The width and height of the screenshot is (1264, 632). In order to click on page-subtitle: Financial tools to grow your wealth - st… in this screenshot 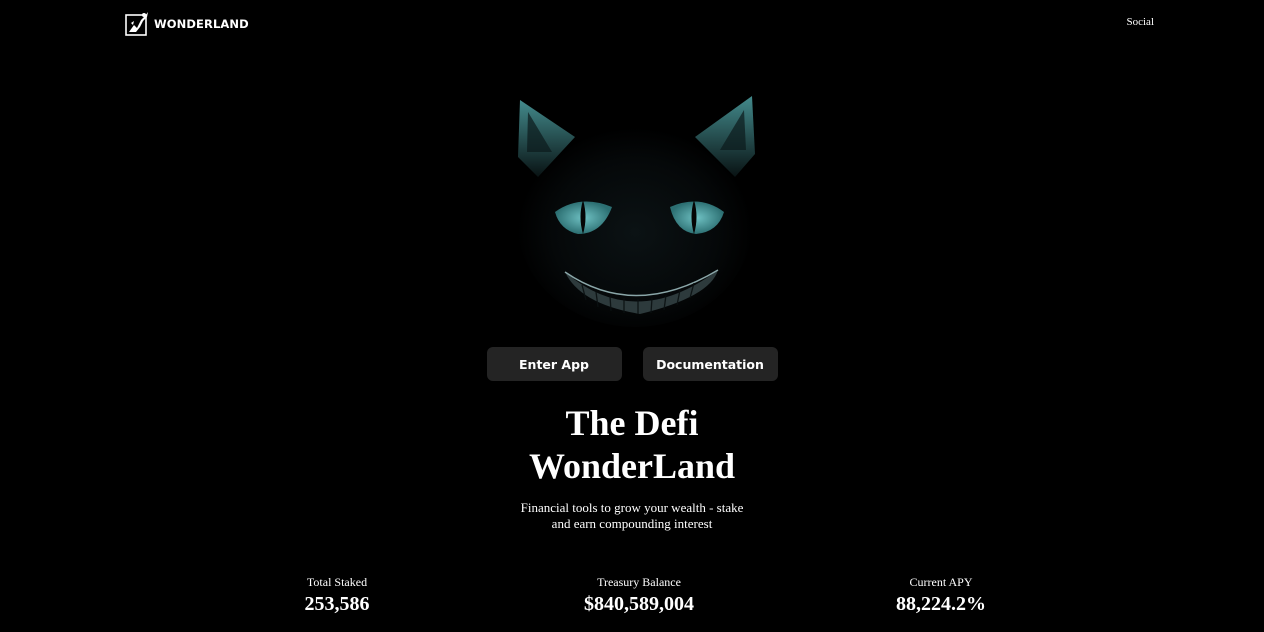, I will do `click(632, 516)`.